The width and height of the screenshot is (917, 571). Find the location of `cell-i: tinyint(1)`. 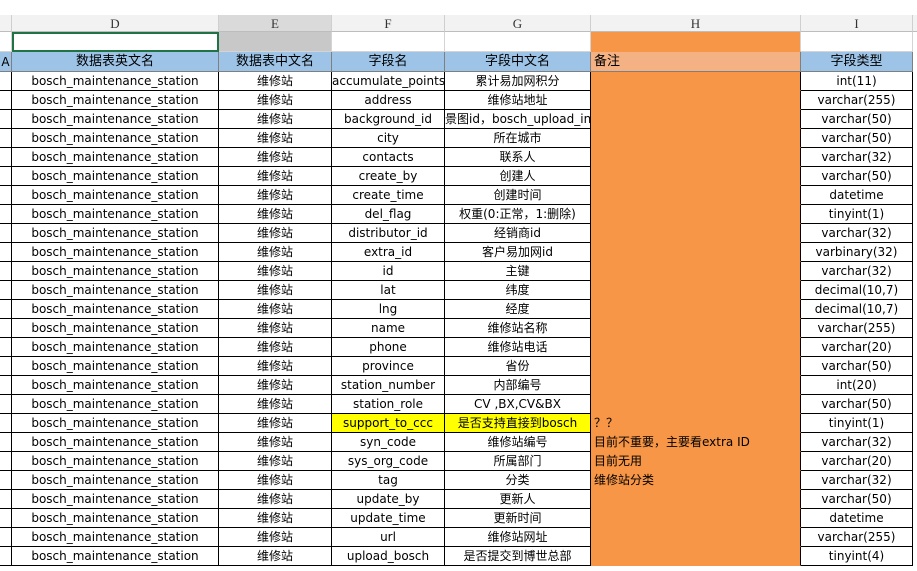

cell-i: tinyint(1) is located at coordinates (857, 214).